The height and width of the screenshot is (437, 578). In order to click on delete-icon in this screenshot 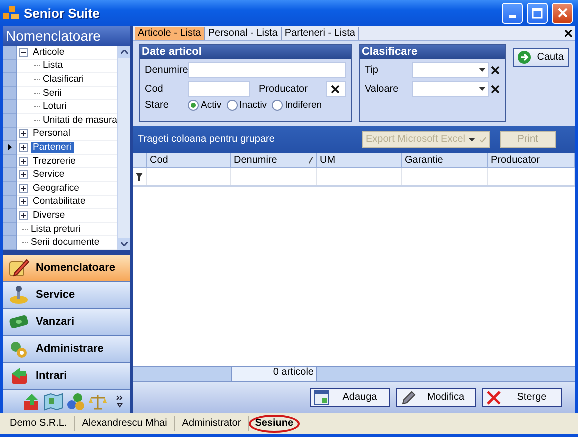, I will do `click(494, 398)`.